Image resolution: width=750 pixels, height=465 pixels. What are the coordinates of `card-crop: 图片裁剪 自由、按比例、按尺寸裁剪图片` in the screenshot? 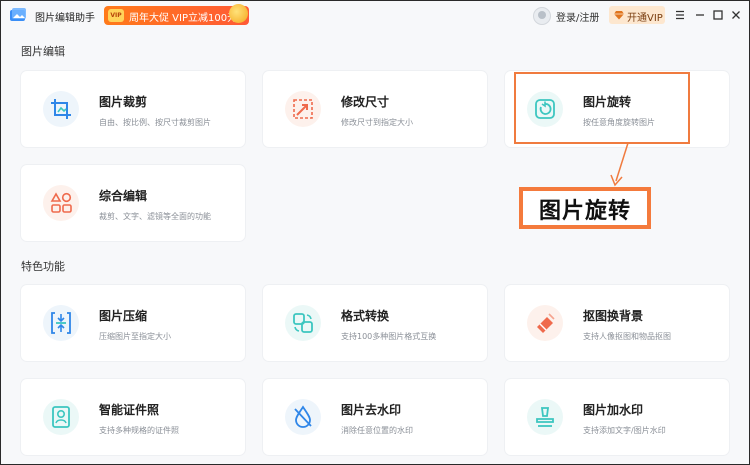 It's located at (133, 109).